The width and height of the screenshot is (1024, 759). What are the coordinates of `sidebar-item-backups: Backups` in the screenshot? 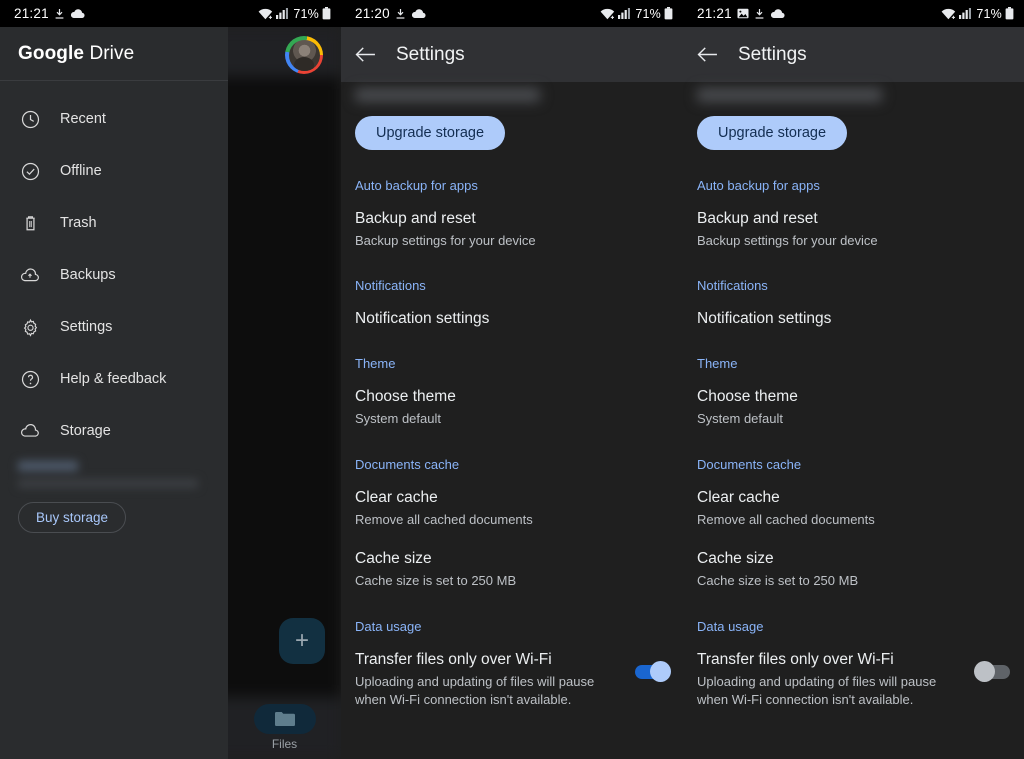 It's located at (114, 275).